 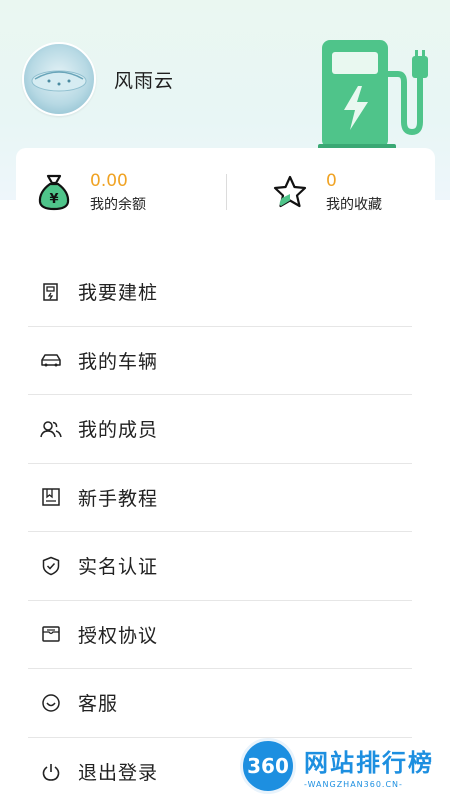 I want to click on menu-item-label: 客服, so click(x=98, y=704).